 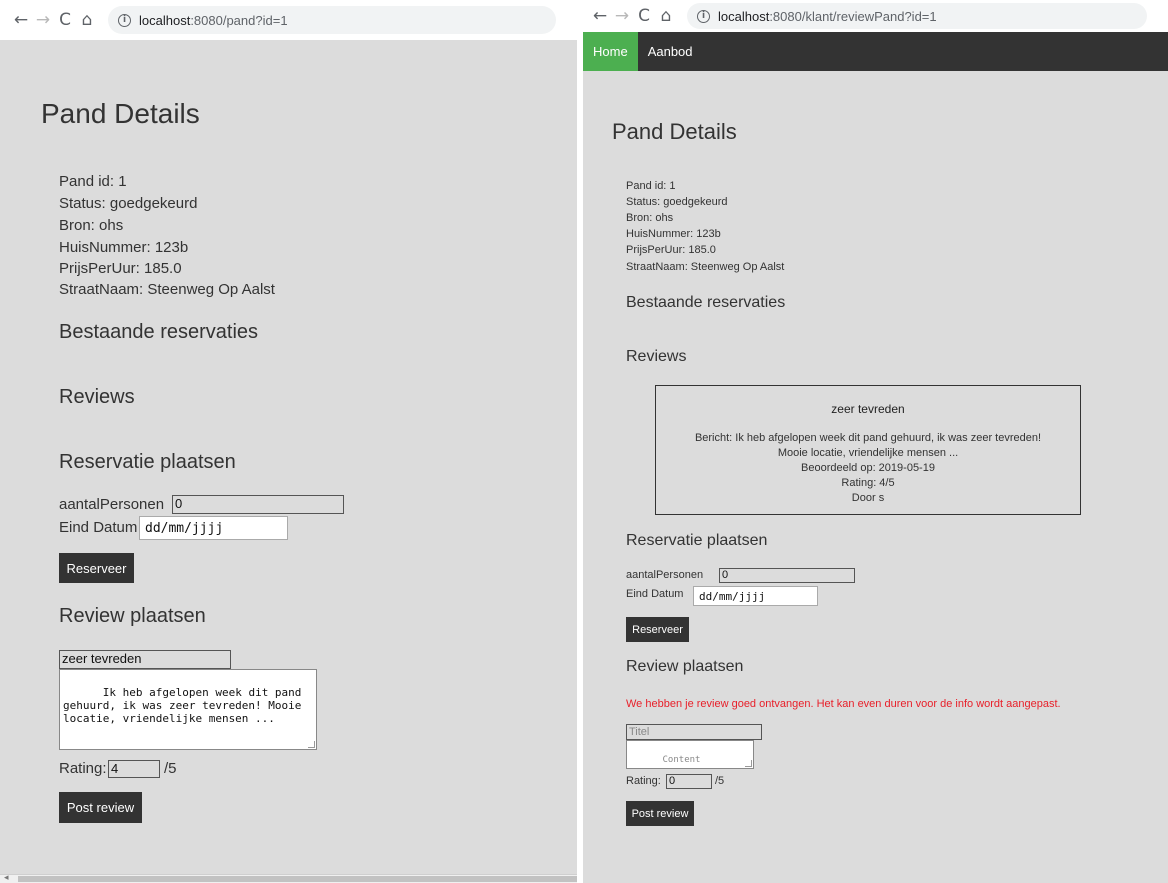 What do you see at coordinates (868, 483) in the screenshot?
I see `review-card-rating: Rating: 4/5` at bounding box center [868, 483].